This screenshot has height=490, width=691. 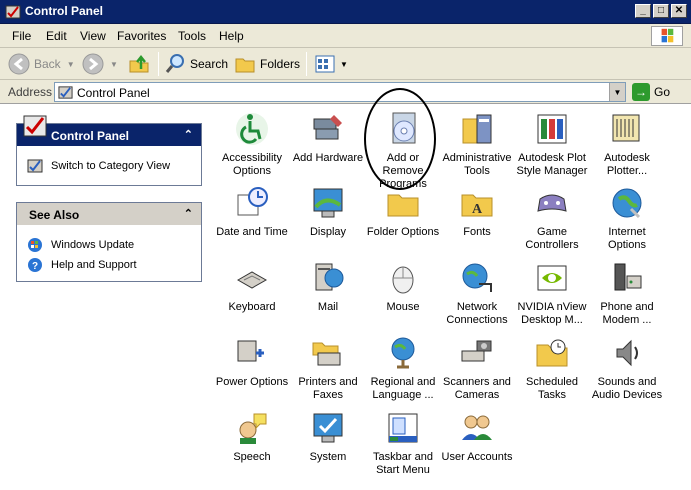 What do you see at coordinates (93, 36) in the screenshot?
I see `menu-view: View` at bounding box center [93, 36].